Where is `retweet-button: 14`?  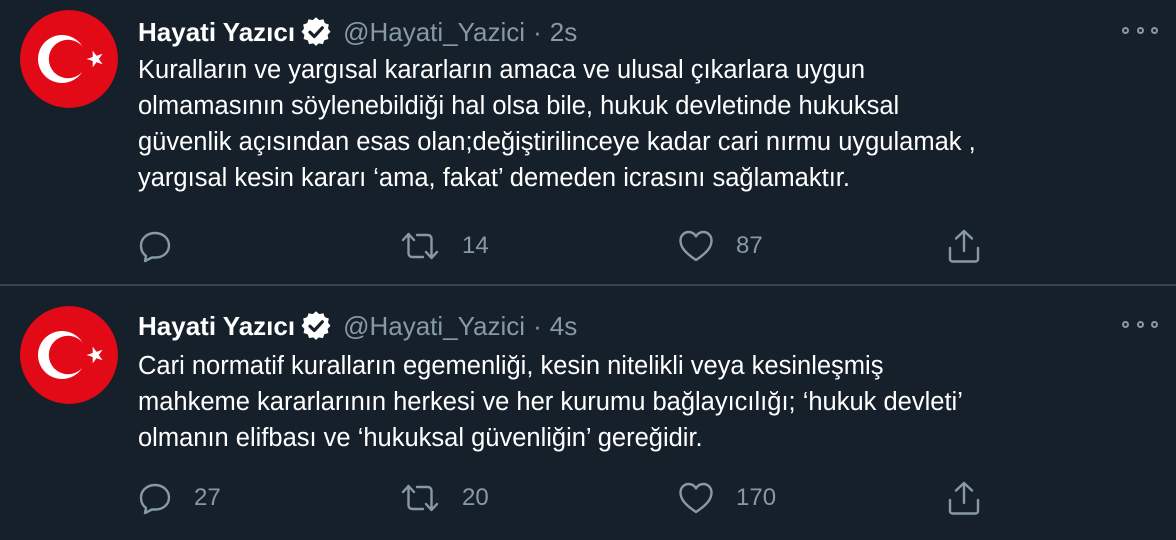 retweet-button: 14 is located at coordinates (444, 246).